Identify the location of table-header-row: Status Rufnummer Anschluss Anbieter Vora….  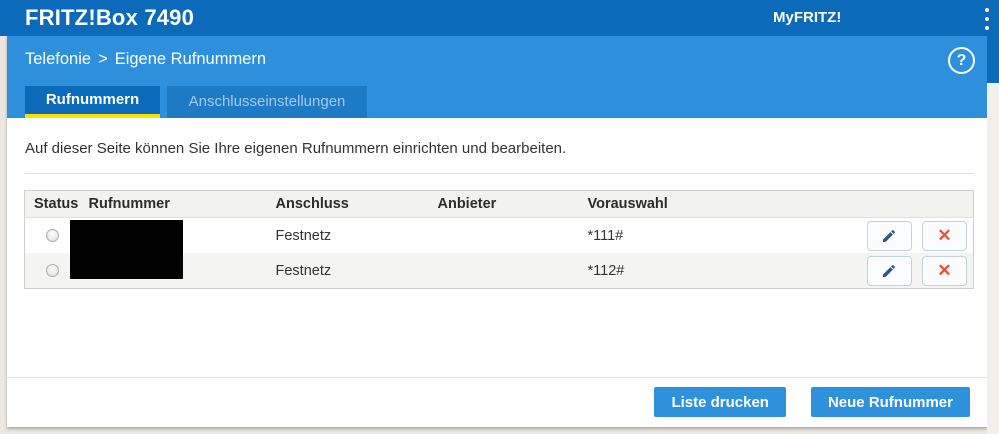
(499, 204).